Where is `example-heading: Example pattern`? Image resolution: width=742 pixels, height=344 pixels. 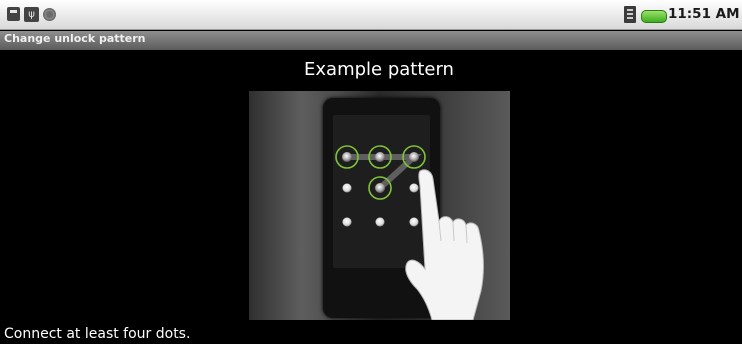 example-heading: Example pattern is located at coordinates (379, 69).